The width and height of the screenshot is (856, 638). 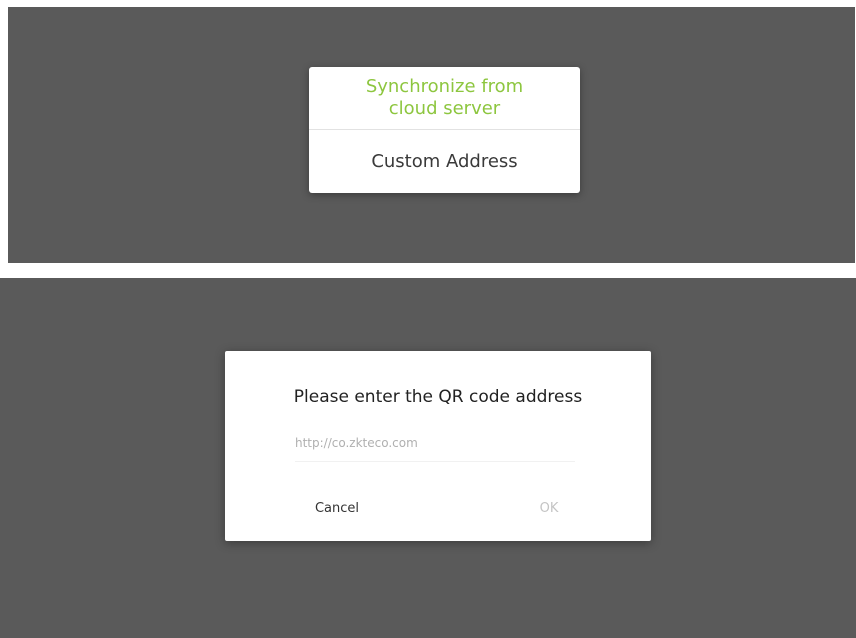 I want to click on input-underline, so click(x=435, y=461).